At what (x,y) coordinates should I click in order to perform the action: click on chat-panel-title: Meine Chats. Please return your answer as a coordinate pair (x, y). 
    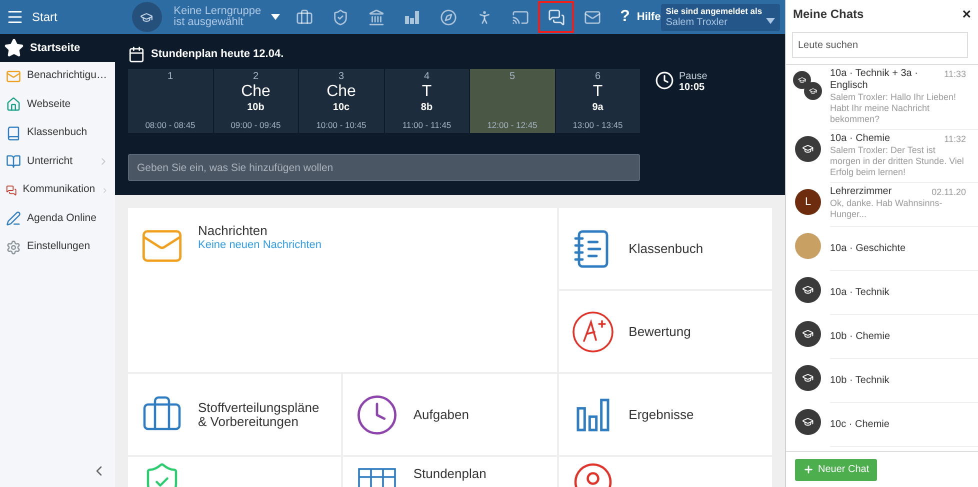
    Looking at the image, I should click on (828, 14).